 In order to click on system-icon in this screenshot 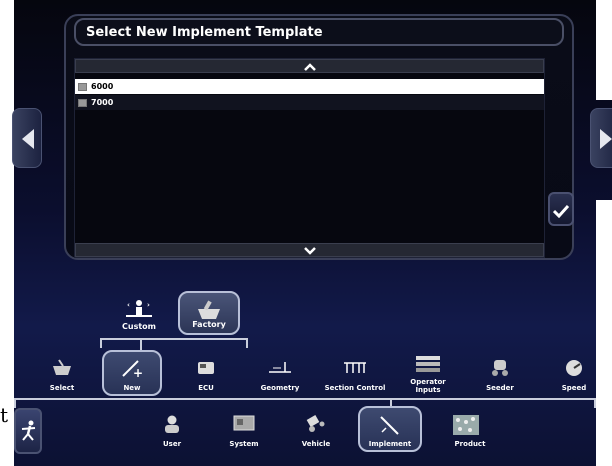, I will do `click(244, 423)`.